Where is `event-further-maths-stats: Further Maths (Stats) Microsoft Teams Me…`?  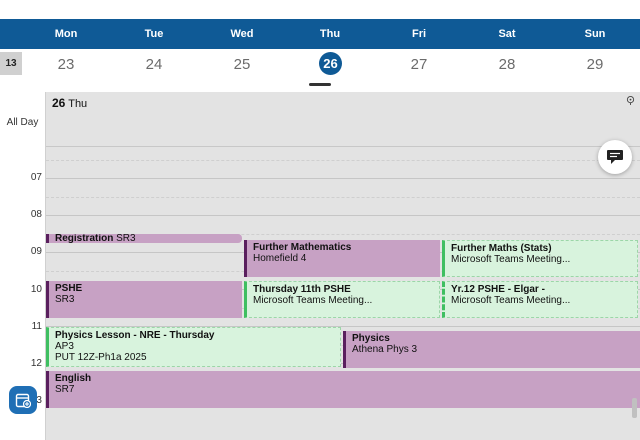
event-further-maths-stats: Further Maths (Stats) Microsoft Teams Me… is located at coordinates (540, 258).